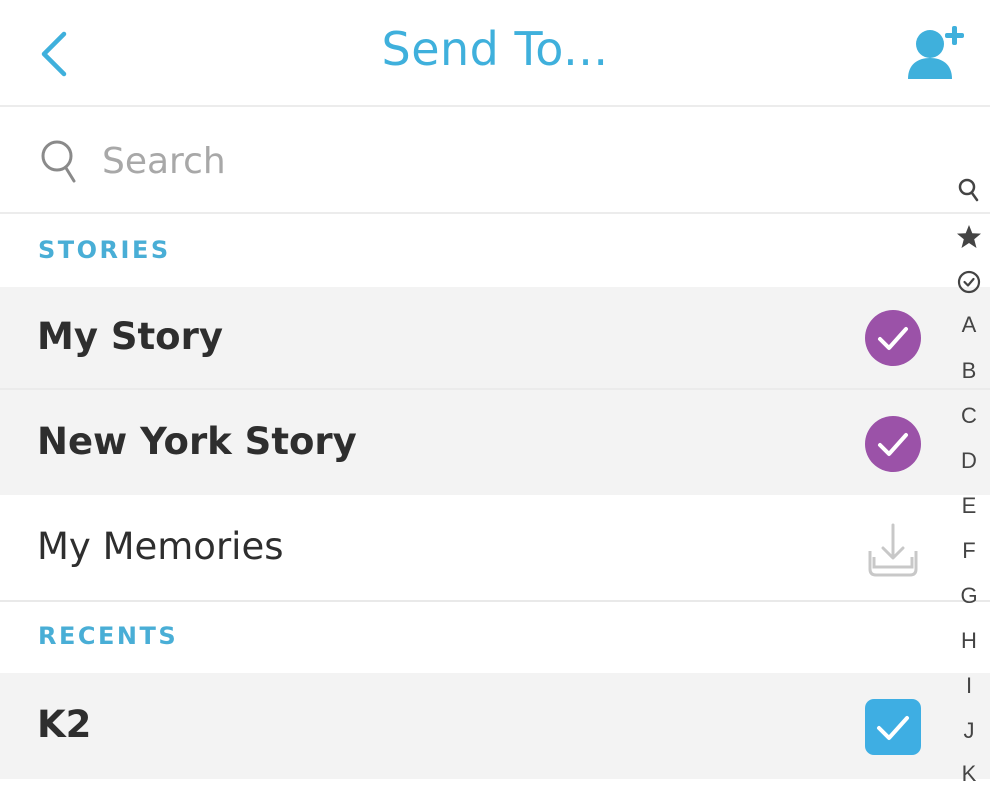 Image resolution: width=990 pixels, height=787 pixels. What do you see at coordinates (495, 250) in the screenshot?
I see `section-header-stories: STORIES` at bounding box center [495, 250].